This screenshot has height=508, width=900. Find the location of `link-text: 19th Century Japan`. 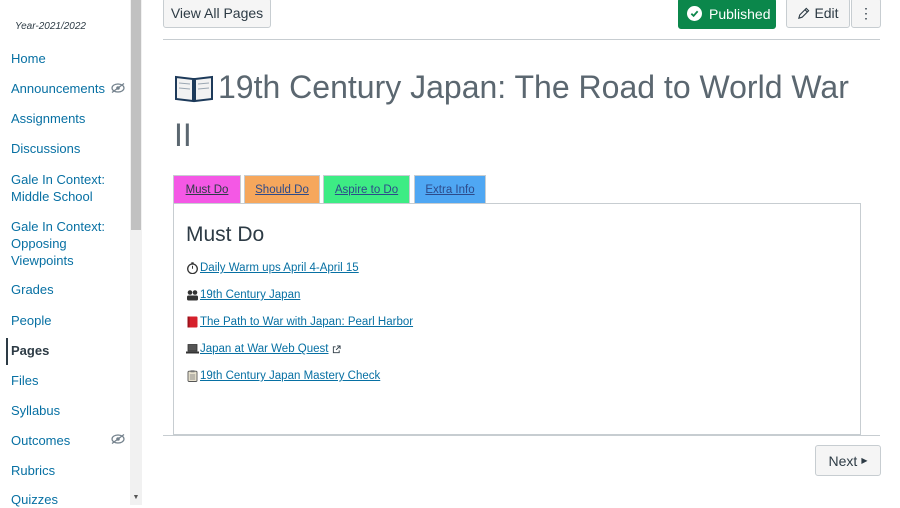

link-text: 19th Century Japan is located at coordinates (250, 295).